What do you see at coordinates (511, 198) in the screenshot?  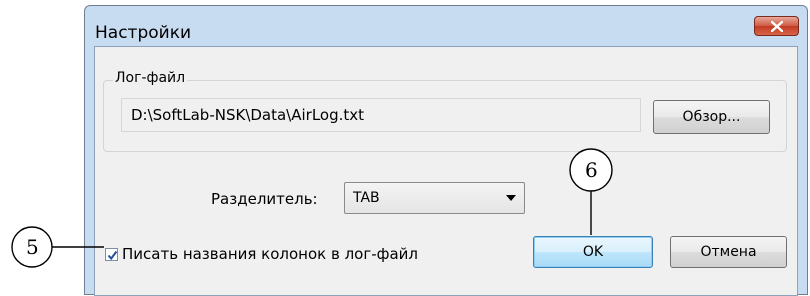 I see `chevron-down-icon` at bounding box center [511, 198].